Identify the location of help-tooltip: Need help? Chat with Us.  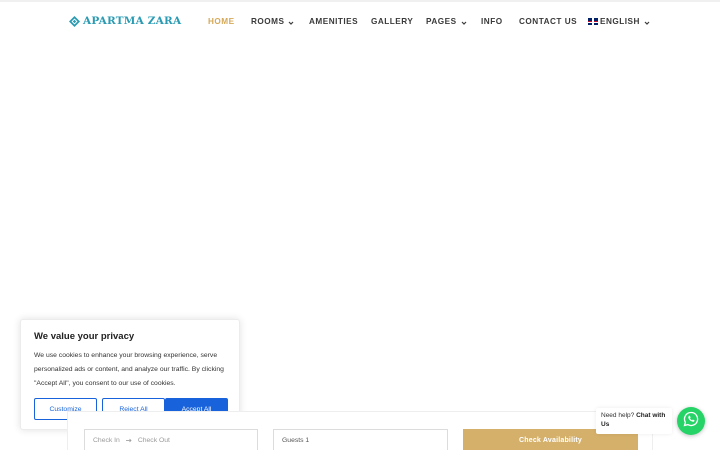
(634, 421).